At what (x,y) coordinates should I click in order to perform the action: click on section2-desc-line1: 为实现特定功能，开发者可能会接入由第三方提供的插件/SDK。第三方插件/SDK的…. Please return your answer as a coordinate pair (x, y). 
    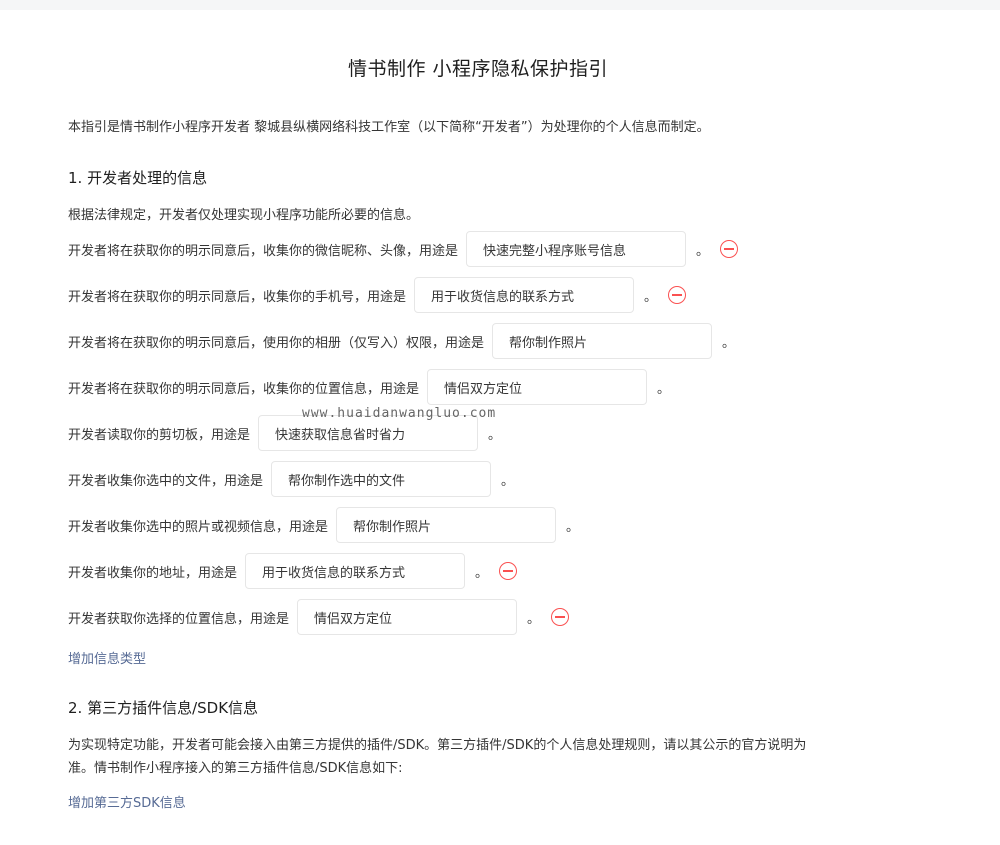
    Looking at the image, I should click on (437, 745).